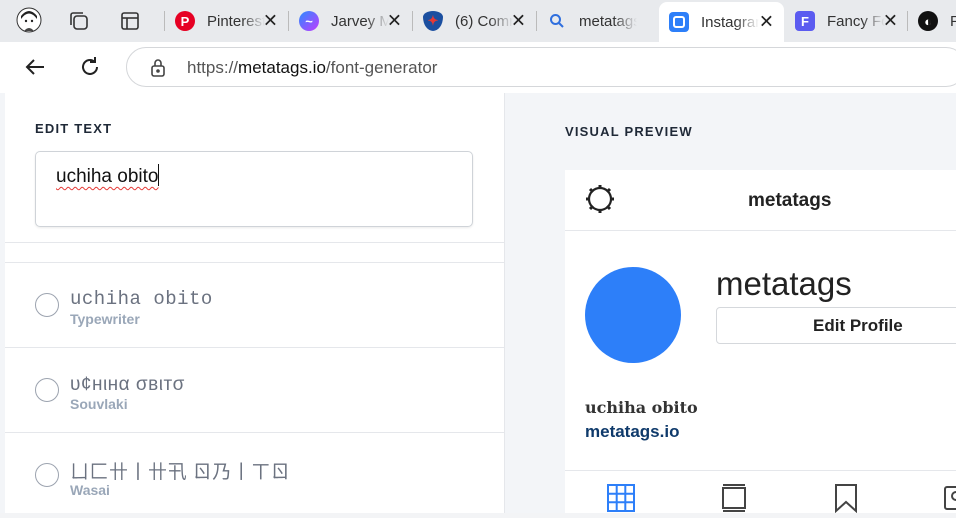 This screenshot has width=956, height=518. Describe the element at coordinates (760, 492) in the screenshot. I see `preview-tabs` at that location.